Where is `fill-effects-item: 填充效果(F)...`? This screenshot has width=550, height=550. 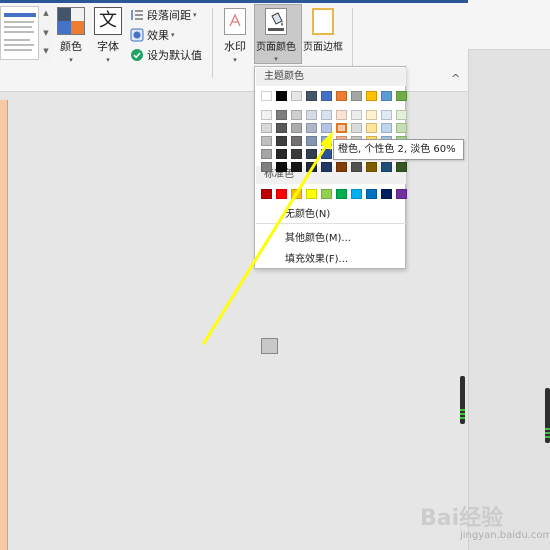
fill-effects-item: 填充效果(F)... is located at coordinates (316, 257).